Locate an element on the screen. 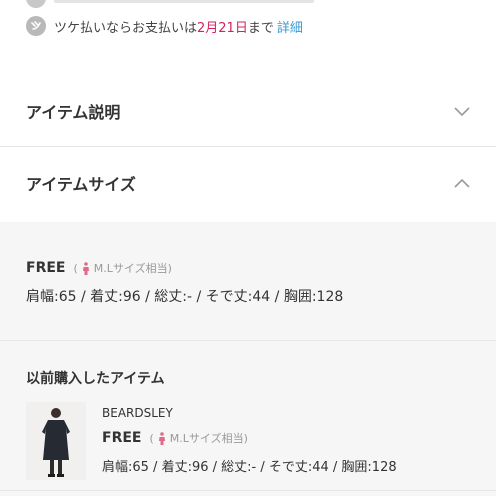  item-size-equivalent: ( M.Lサイズ相当) is located at coordinates (198, 438).